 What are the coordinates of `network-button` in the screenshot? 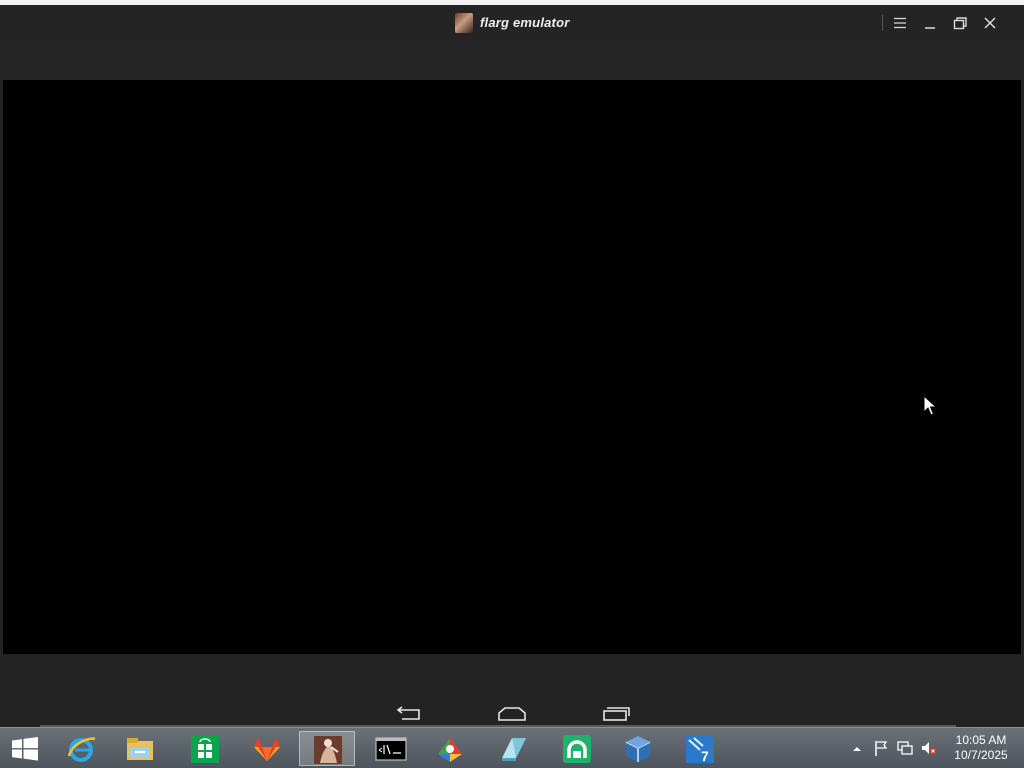 It's located at (905, 748).